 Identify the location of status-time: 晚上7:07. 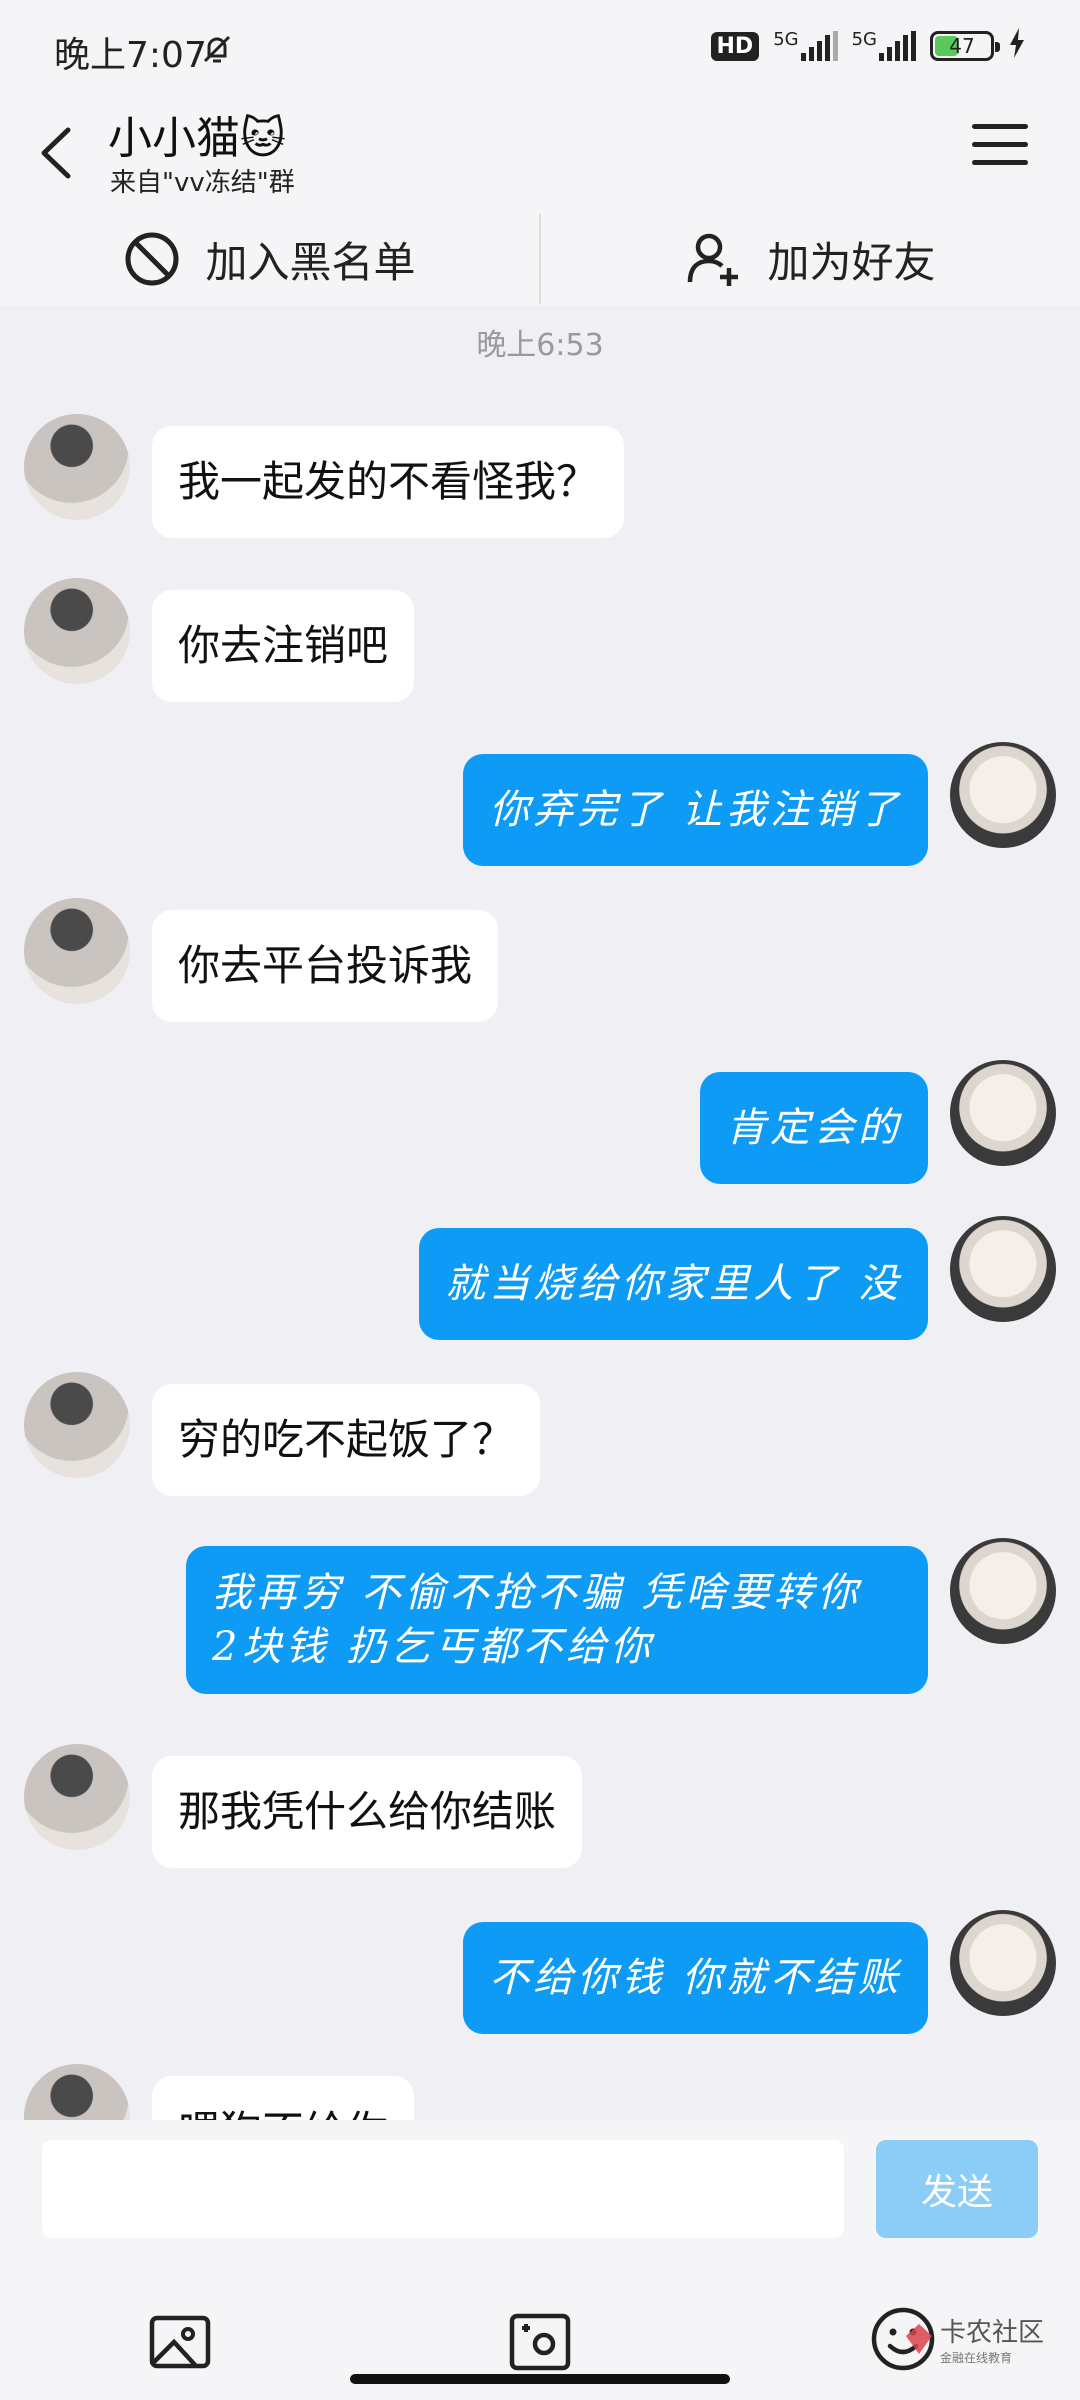
(130, 55).